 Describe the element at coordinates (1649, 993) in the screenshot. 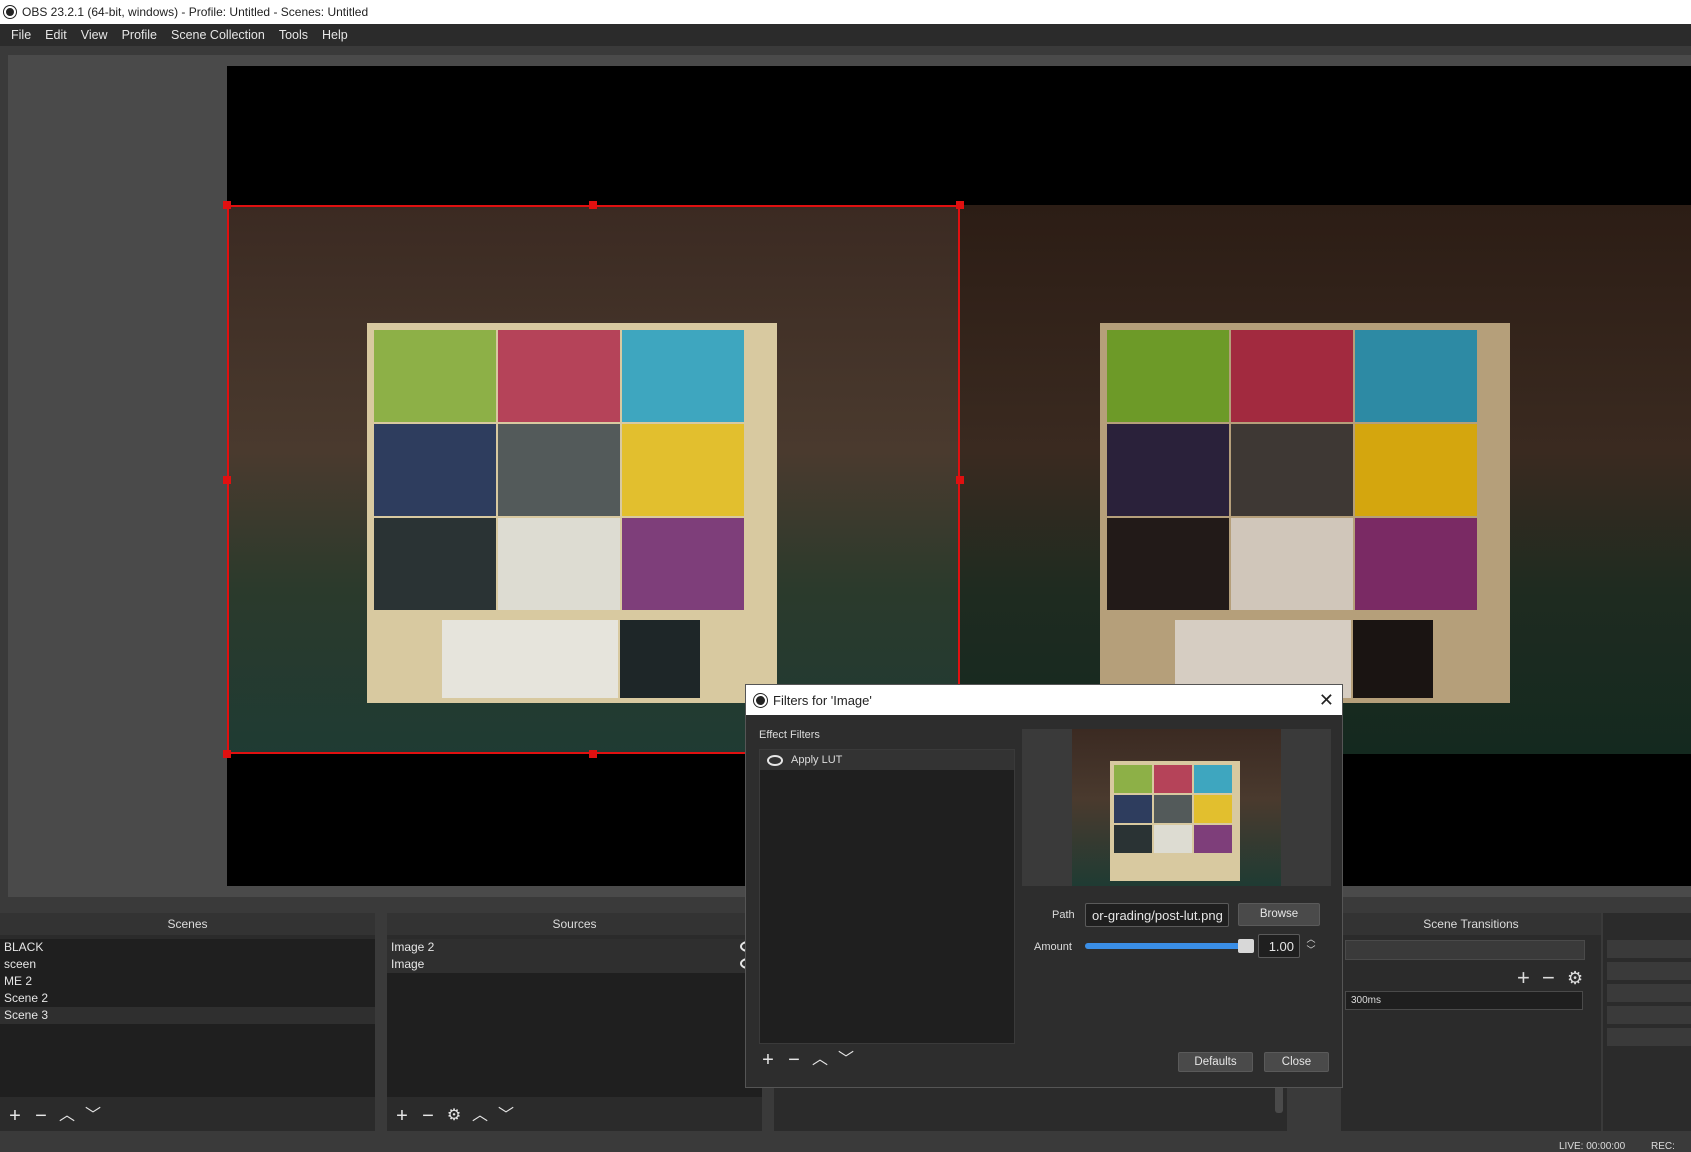

I see `studio-mode-button` at that location.